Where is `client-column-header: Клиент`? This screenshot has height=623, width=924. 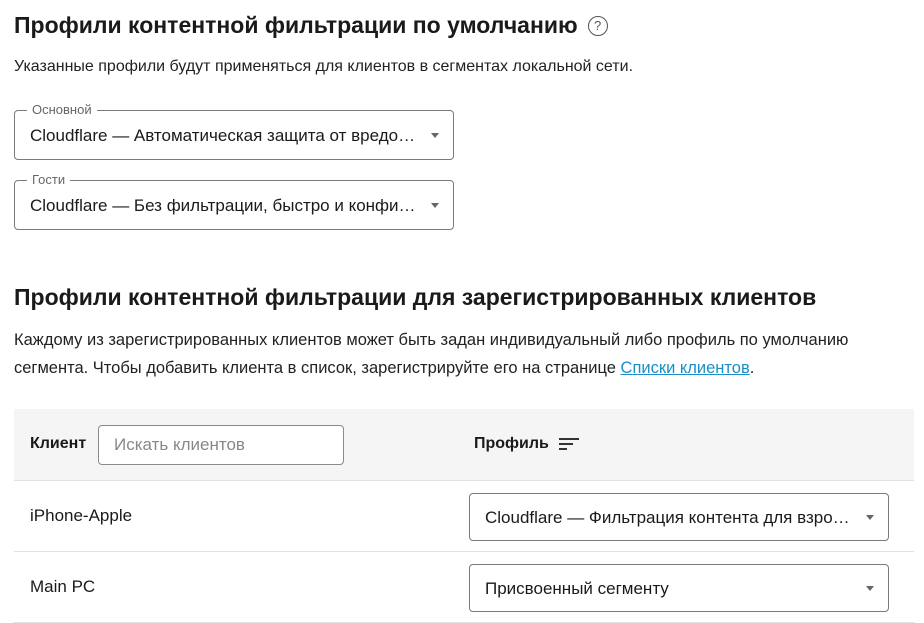
client-column-header: Клиент is located at coordinates (58, 443).